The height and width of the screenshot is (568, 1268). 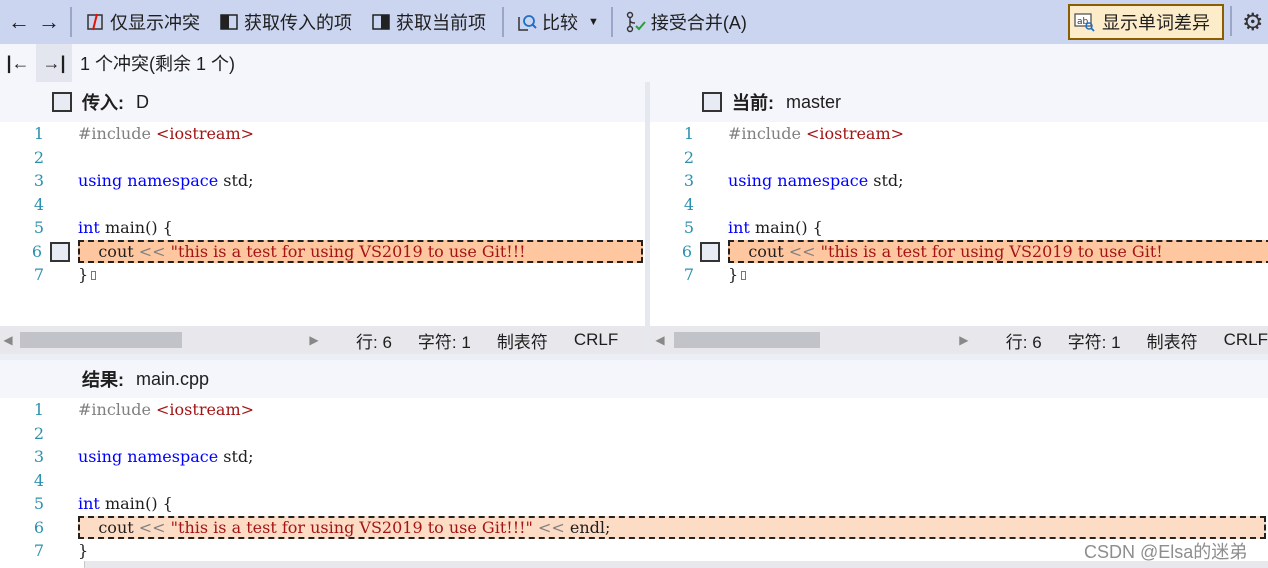 I want to click on arrow-left-icon: ←, so click(x=19, y=21).